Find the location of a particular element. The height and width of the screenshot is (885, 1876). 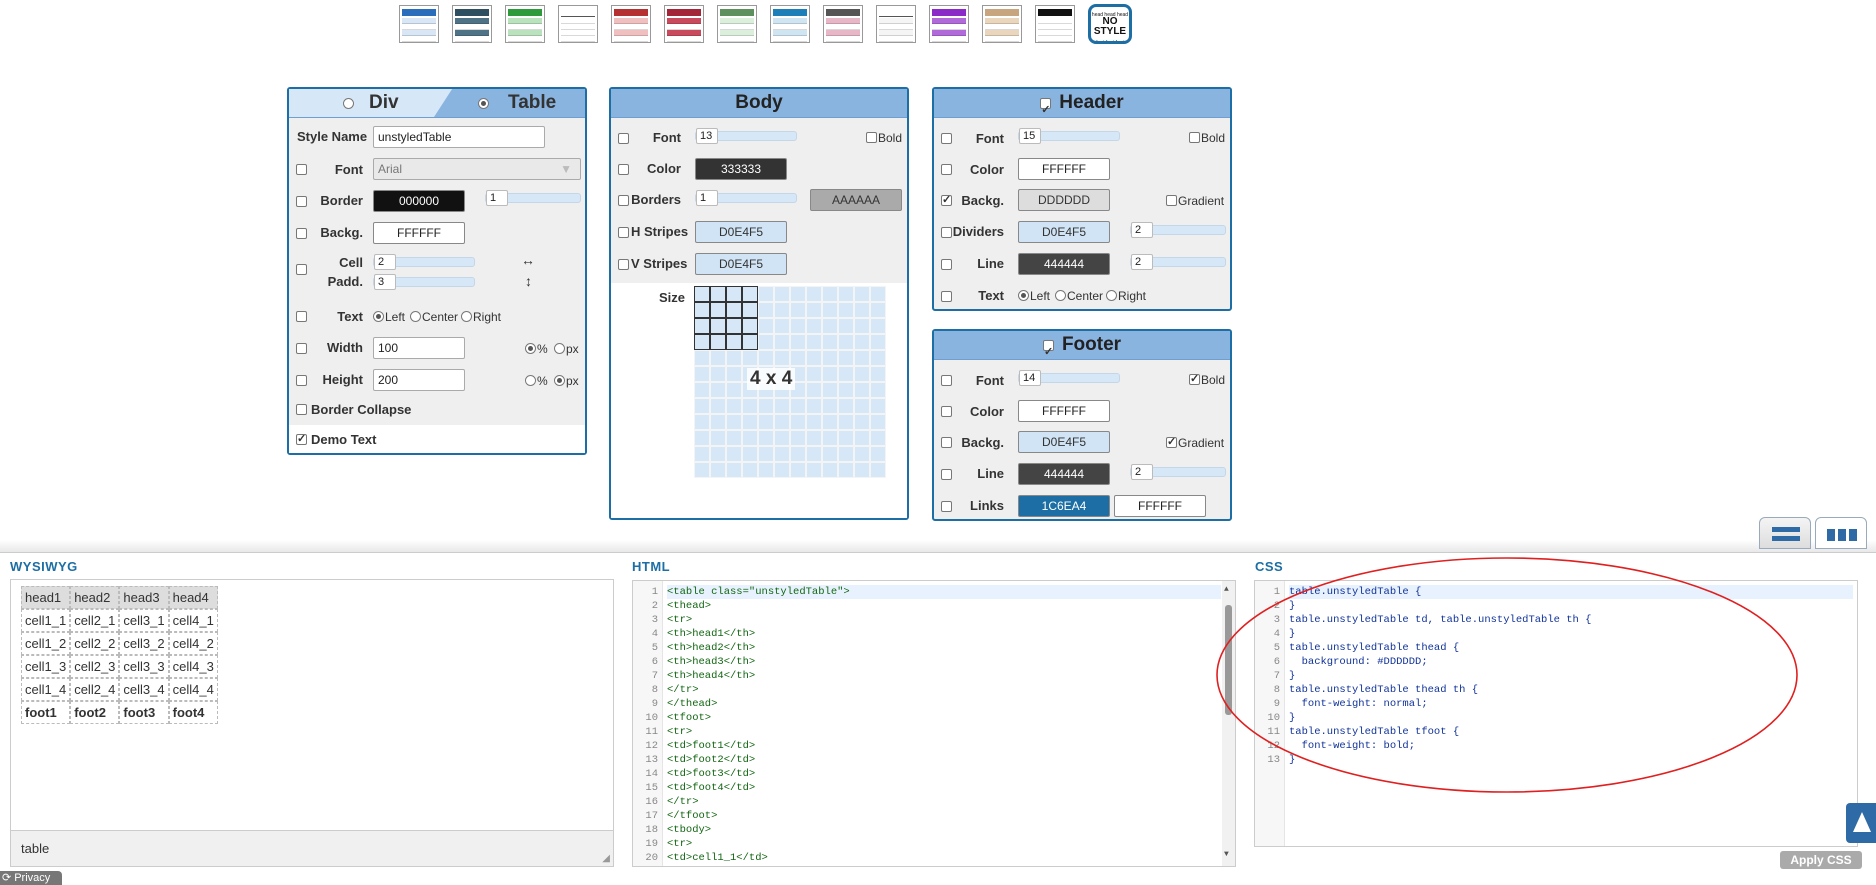

border-collapse-checkbox is located at coordinates (301, 409).